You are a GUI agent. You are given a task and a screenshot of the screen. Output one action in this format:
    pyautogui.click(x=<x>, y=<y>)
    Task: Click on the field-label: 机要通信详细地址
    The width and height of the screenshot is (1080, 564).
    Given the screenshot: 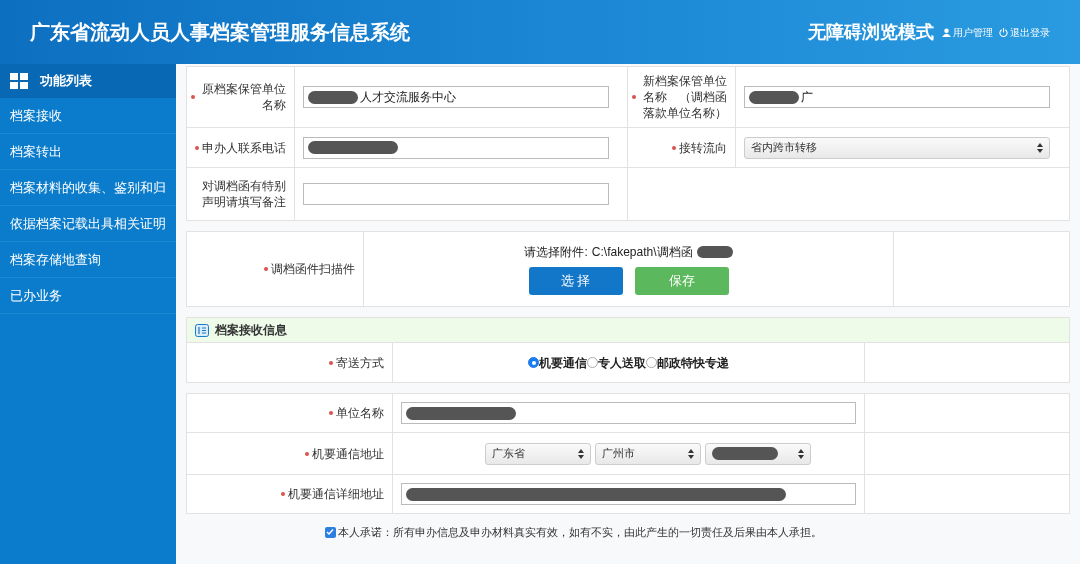 What is the action you would take?
    pyautogui.click(x=336, y=494)
    